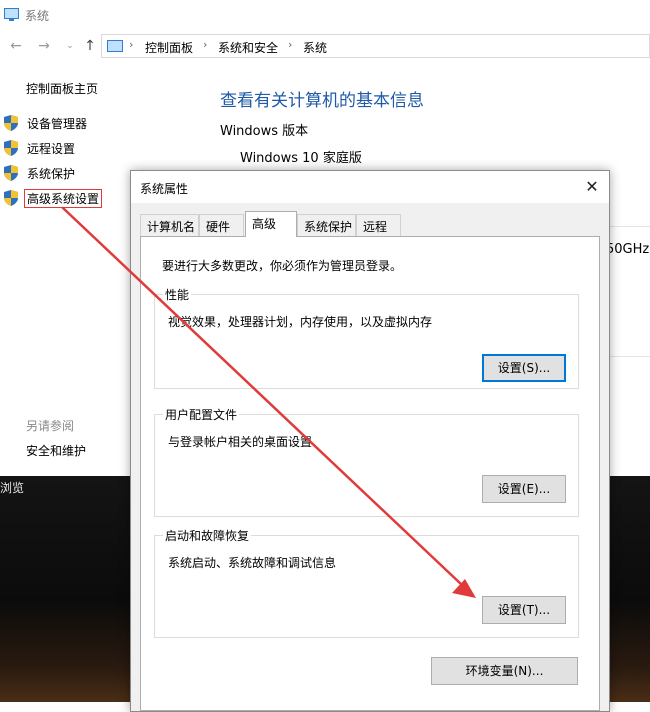  What do you see at coordinates (177, 294) in the screenshot?
I see `group-title: 性能` at bounding box center [177, 294].